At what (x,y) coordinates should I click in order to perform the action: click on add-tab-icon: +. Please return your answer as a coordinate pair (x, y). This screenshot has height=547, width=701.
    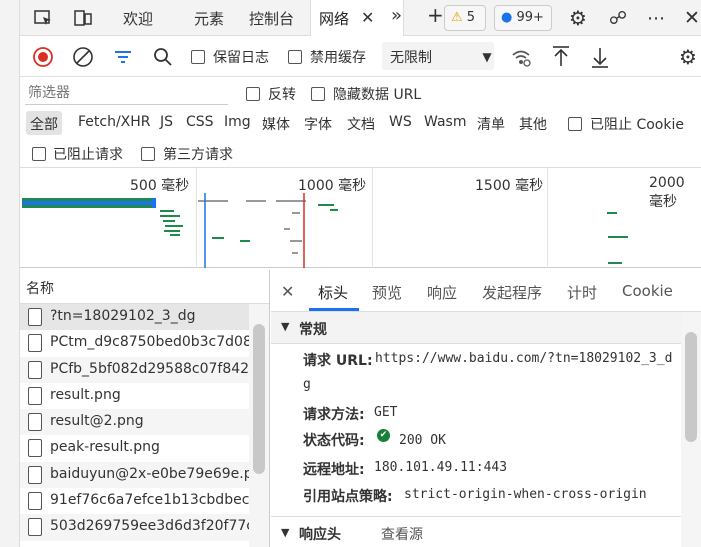
    Looking at the image, I should click on (435, 15).